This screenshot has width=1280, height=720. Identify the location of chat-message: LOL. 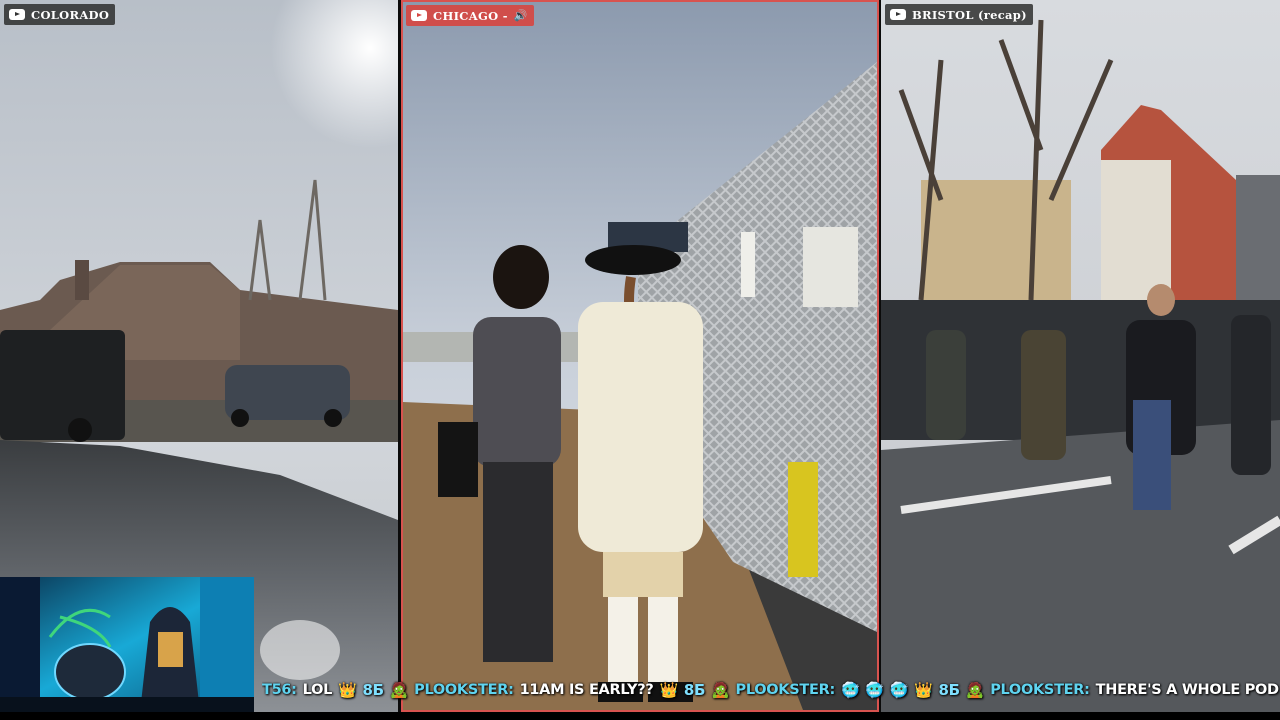
(317, 690).